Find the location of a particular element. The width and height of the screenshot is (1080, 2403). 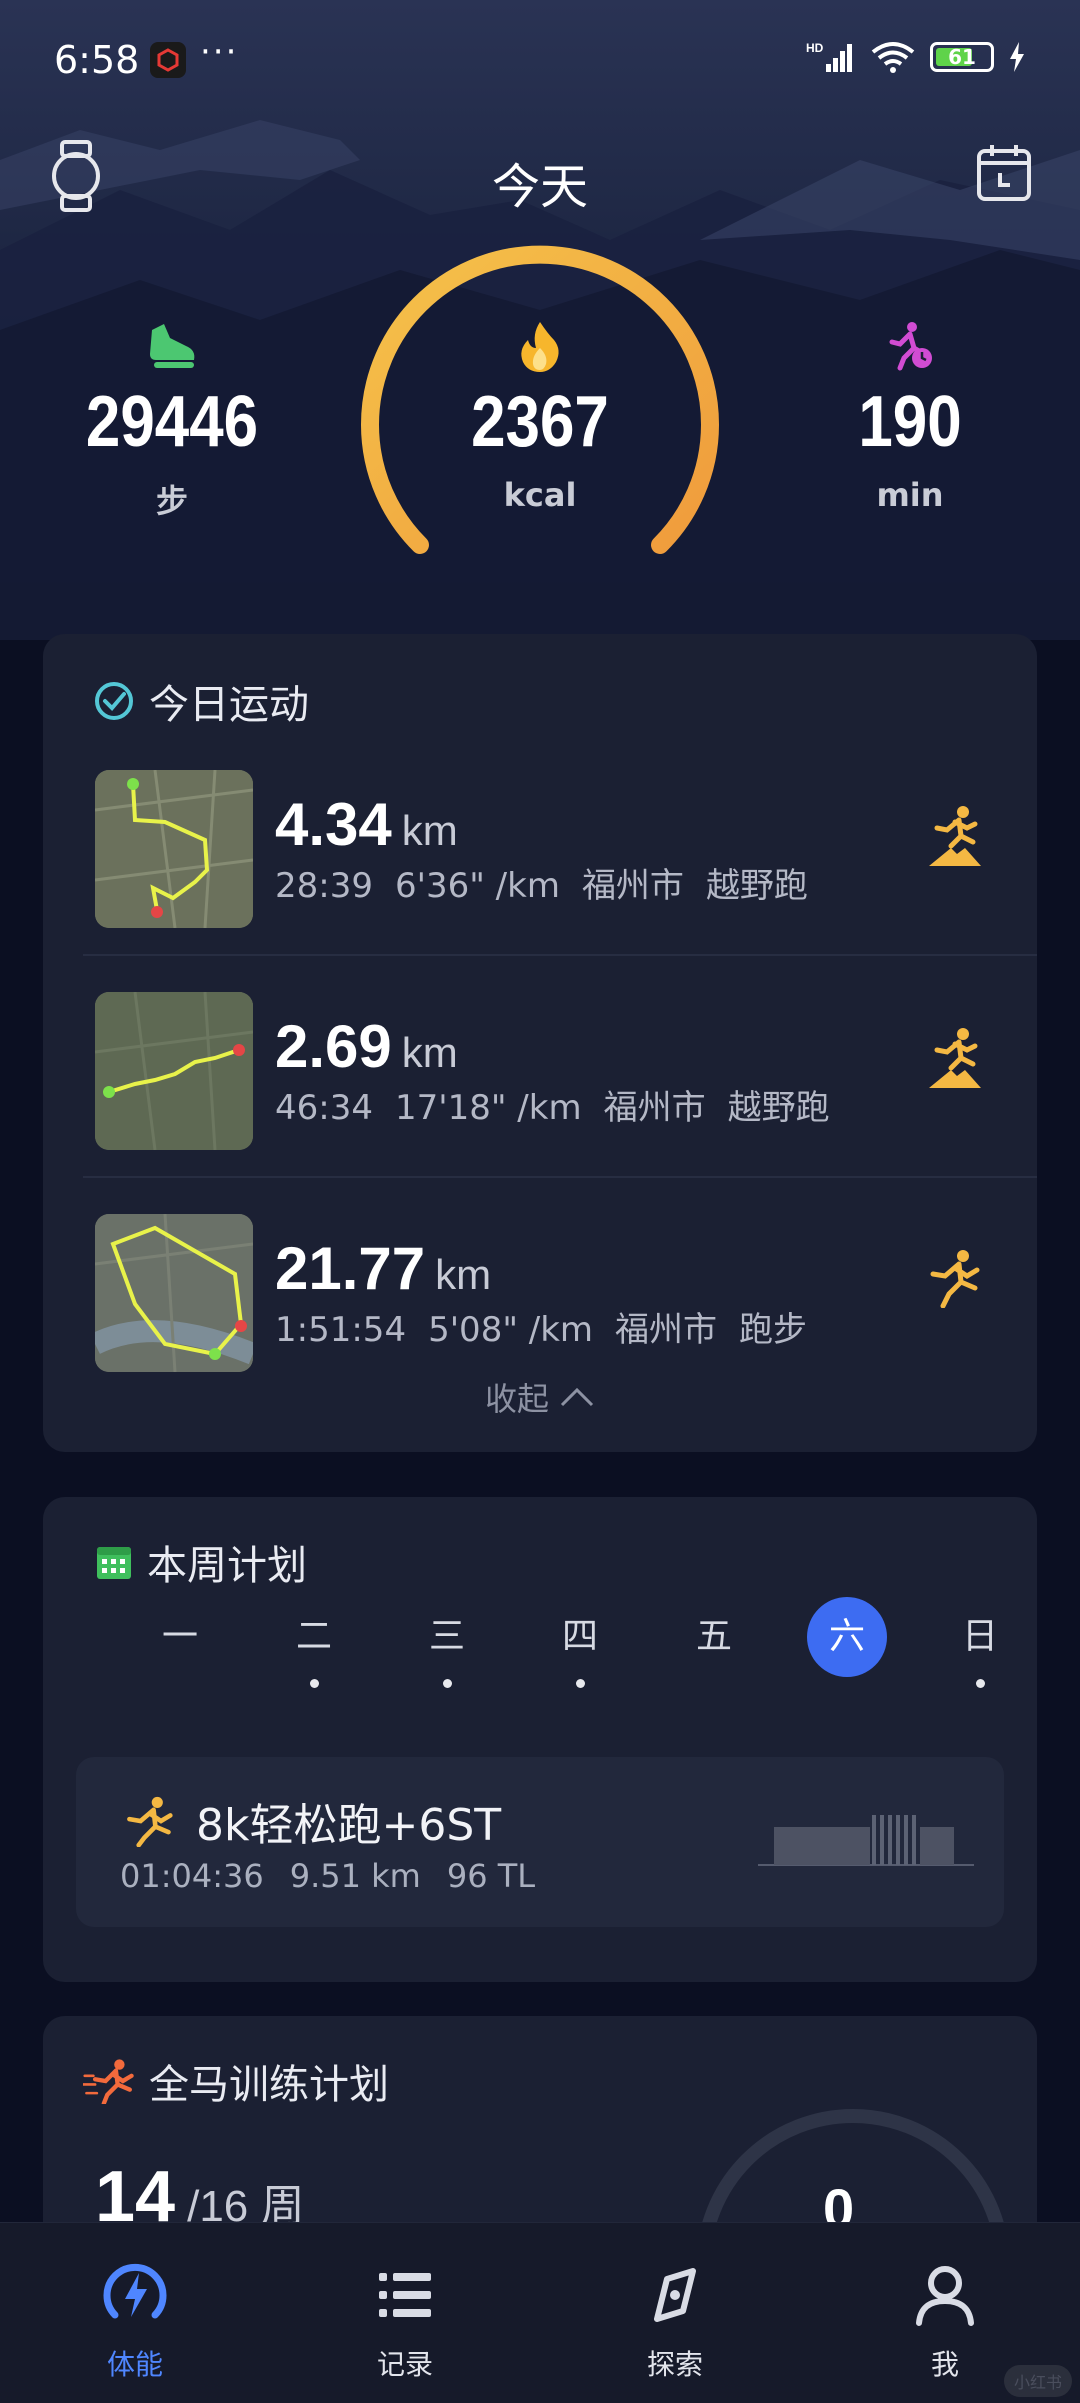

marathon-plan-header: 全马训练计划 is located at coordinates (236, 2081).